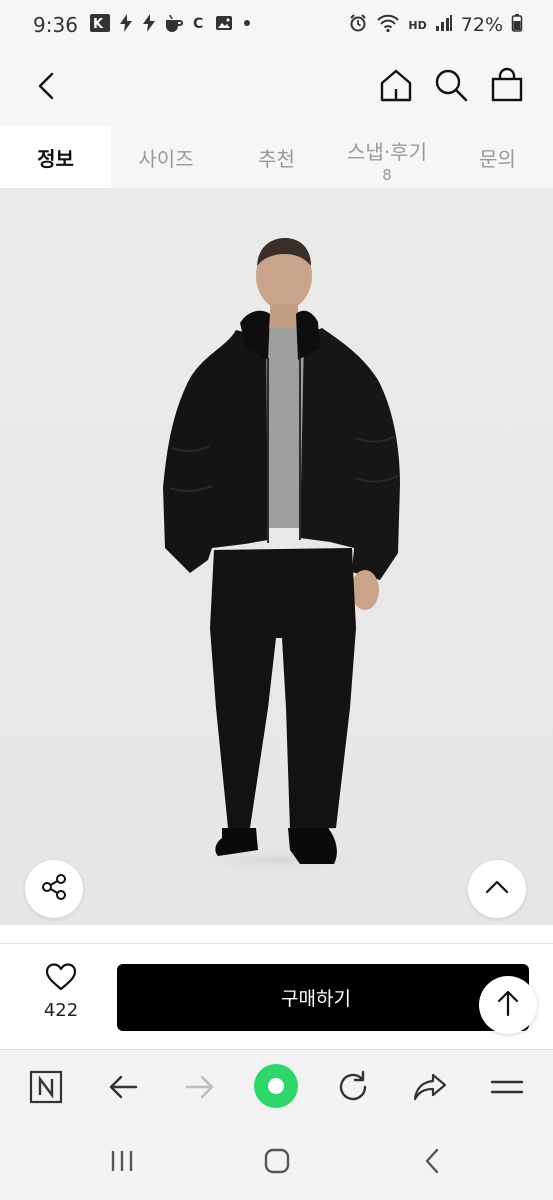 The image size is (553, 1200). I want to click on gallery-icon, so click(224, 25).